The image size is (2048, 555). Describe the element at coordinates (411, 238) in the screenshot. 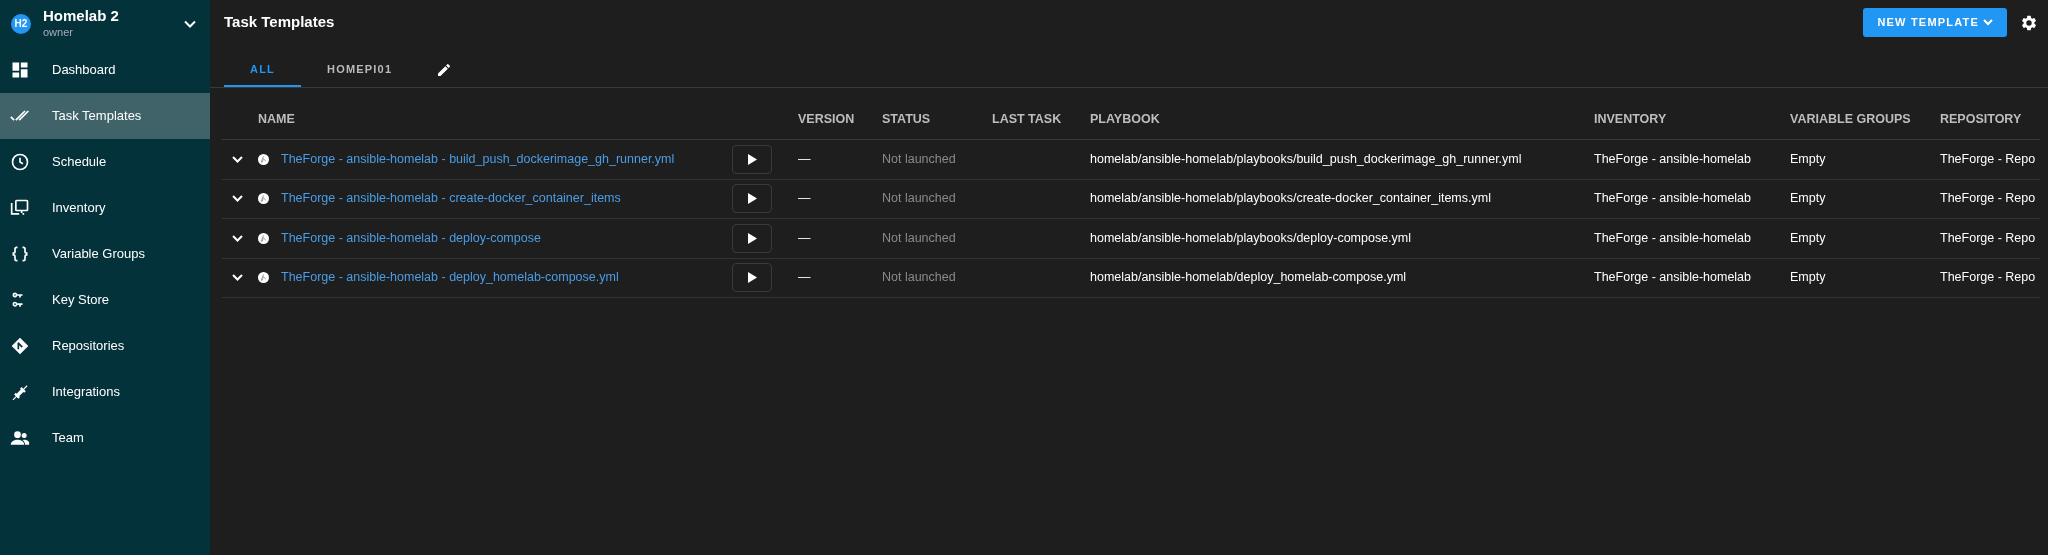

I see `template-link: TheForge - ansible-homelab - deploy-compose` at that location.